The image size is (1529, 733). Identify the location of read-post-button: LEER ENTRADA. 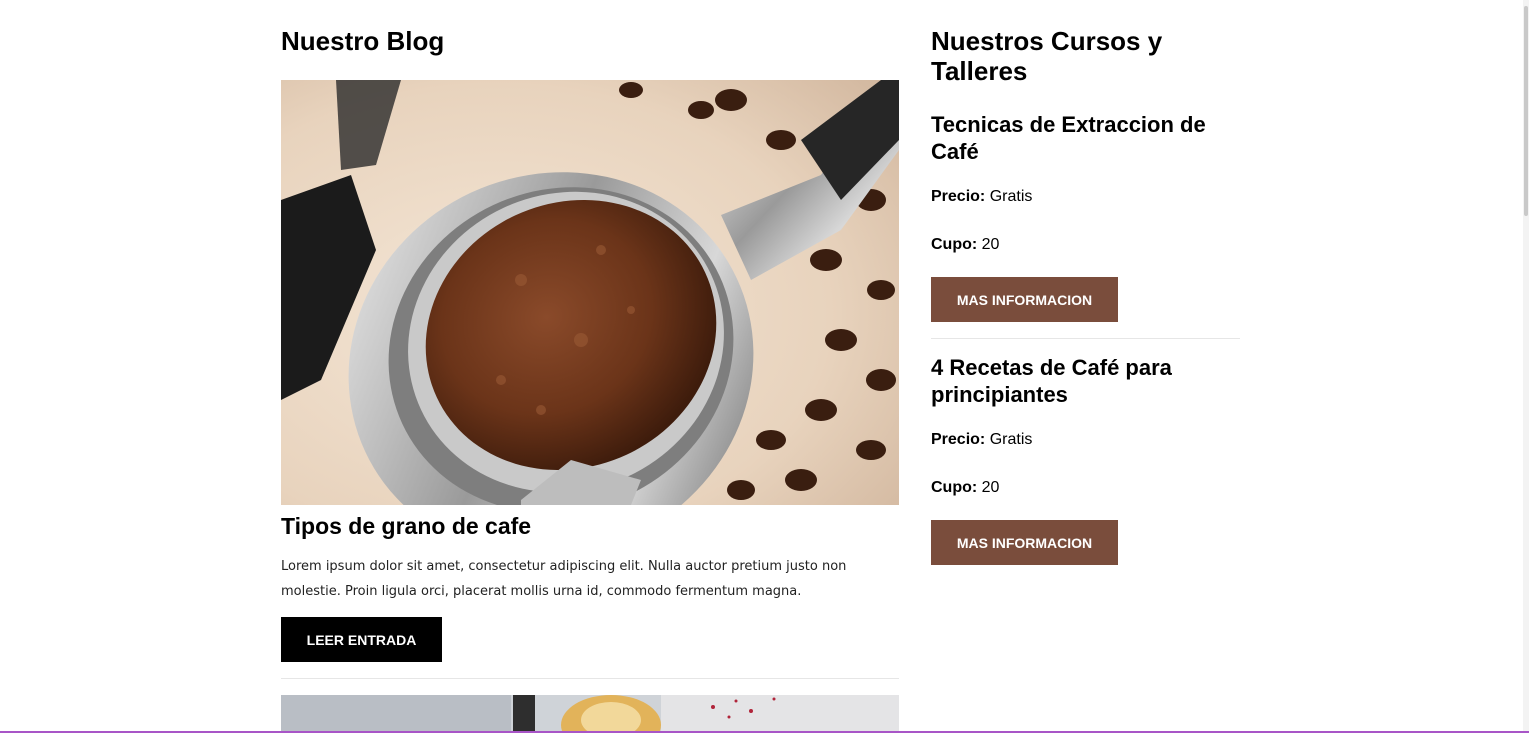
(361, 639).